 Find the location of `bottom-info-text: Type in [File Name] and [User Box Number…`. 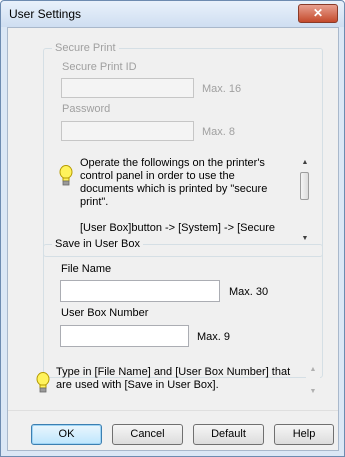

bottom-info-text: Type in [File Name] and [User Box Number… is located at coordinates (173, 378).